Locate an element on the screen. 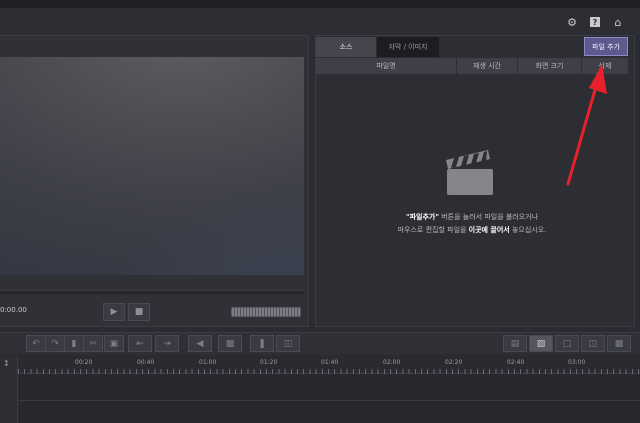 Image resolution: width=640 pixels, height=423 pixels. render-button: ▩ is located at coordinates (619, 343).